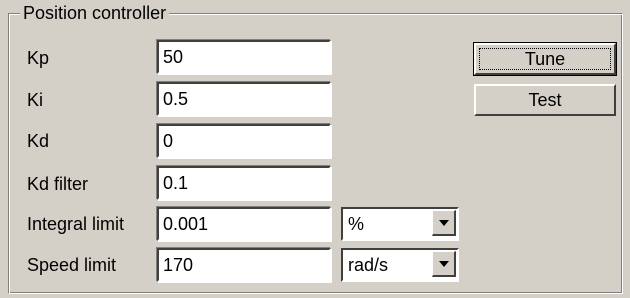 Image resolution: width=630 pixels, height=298 pixels. Describe the element at coordinates (38, 58) in the screenshot. I see `kp-label: Kp` at that location.